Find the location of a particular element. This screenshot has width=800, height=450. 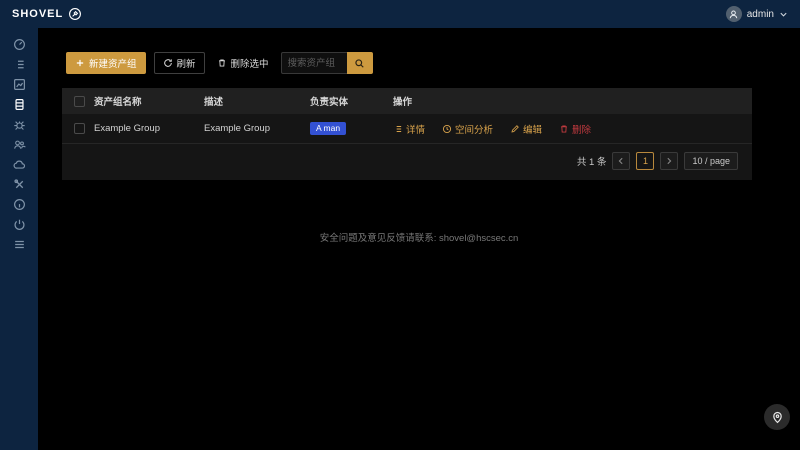

sidebar-item-tools is located at coordinates (19, 184).